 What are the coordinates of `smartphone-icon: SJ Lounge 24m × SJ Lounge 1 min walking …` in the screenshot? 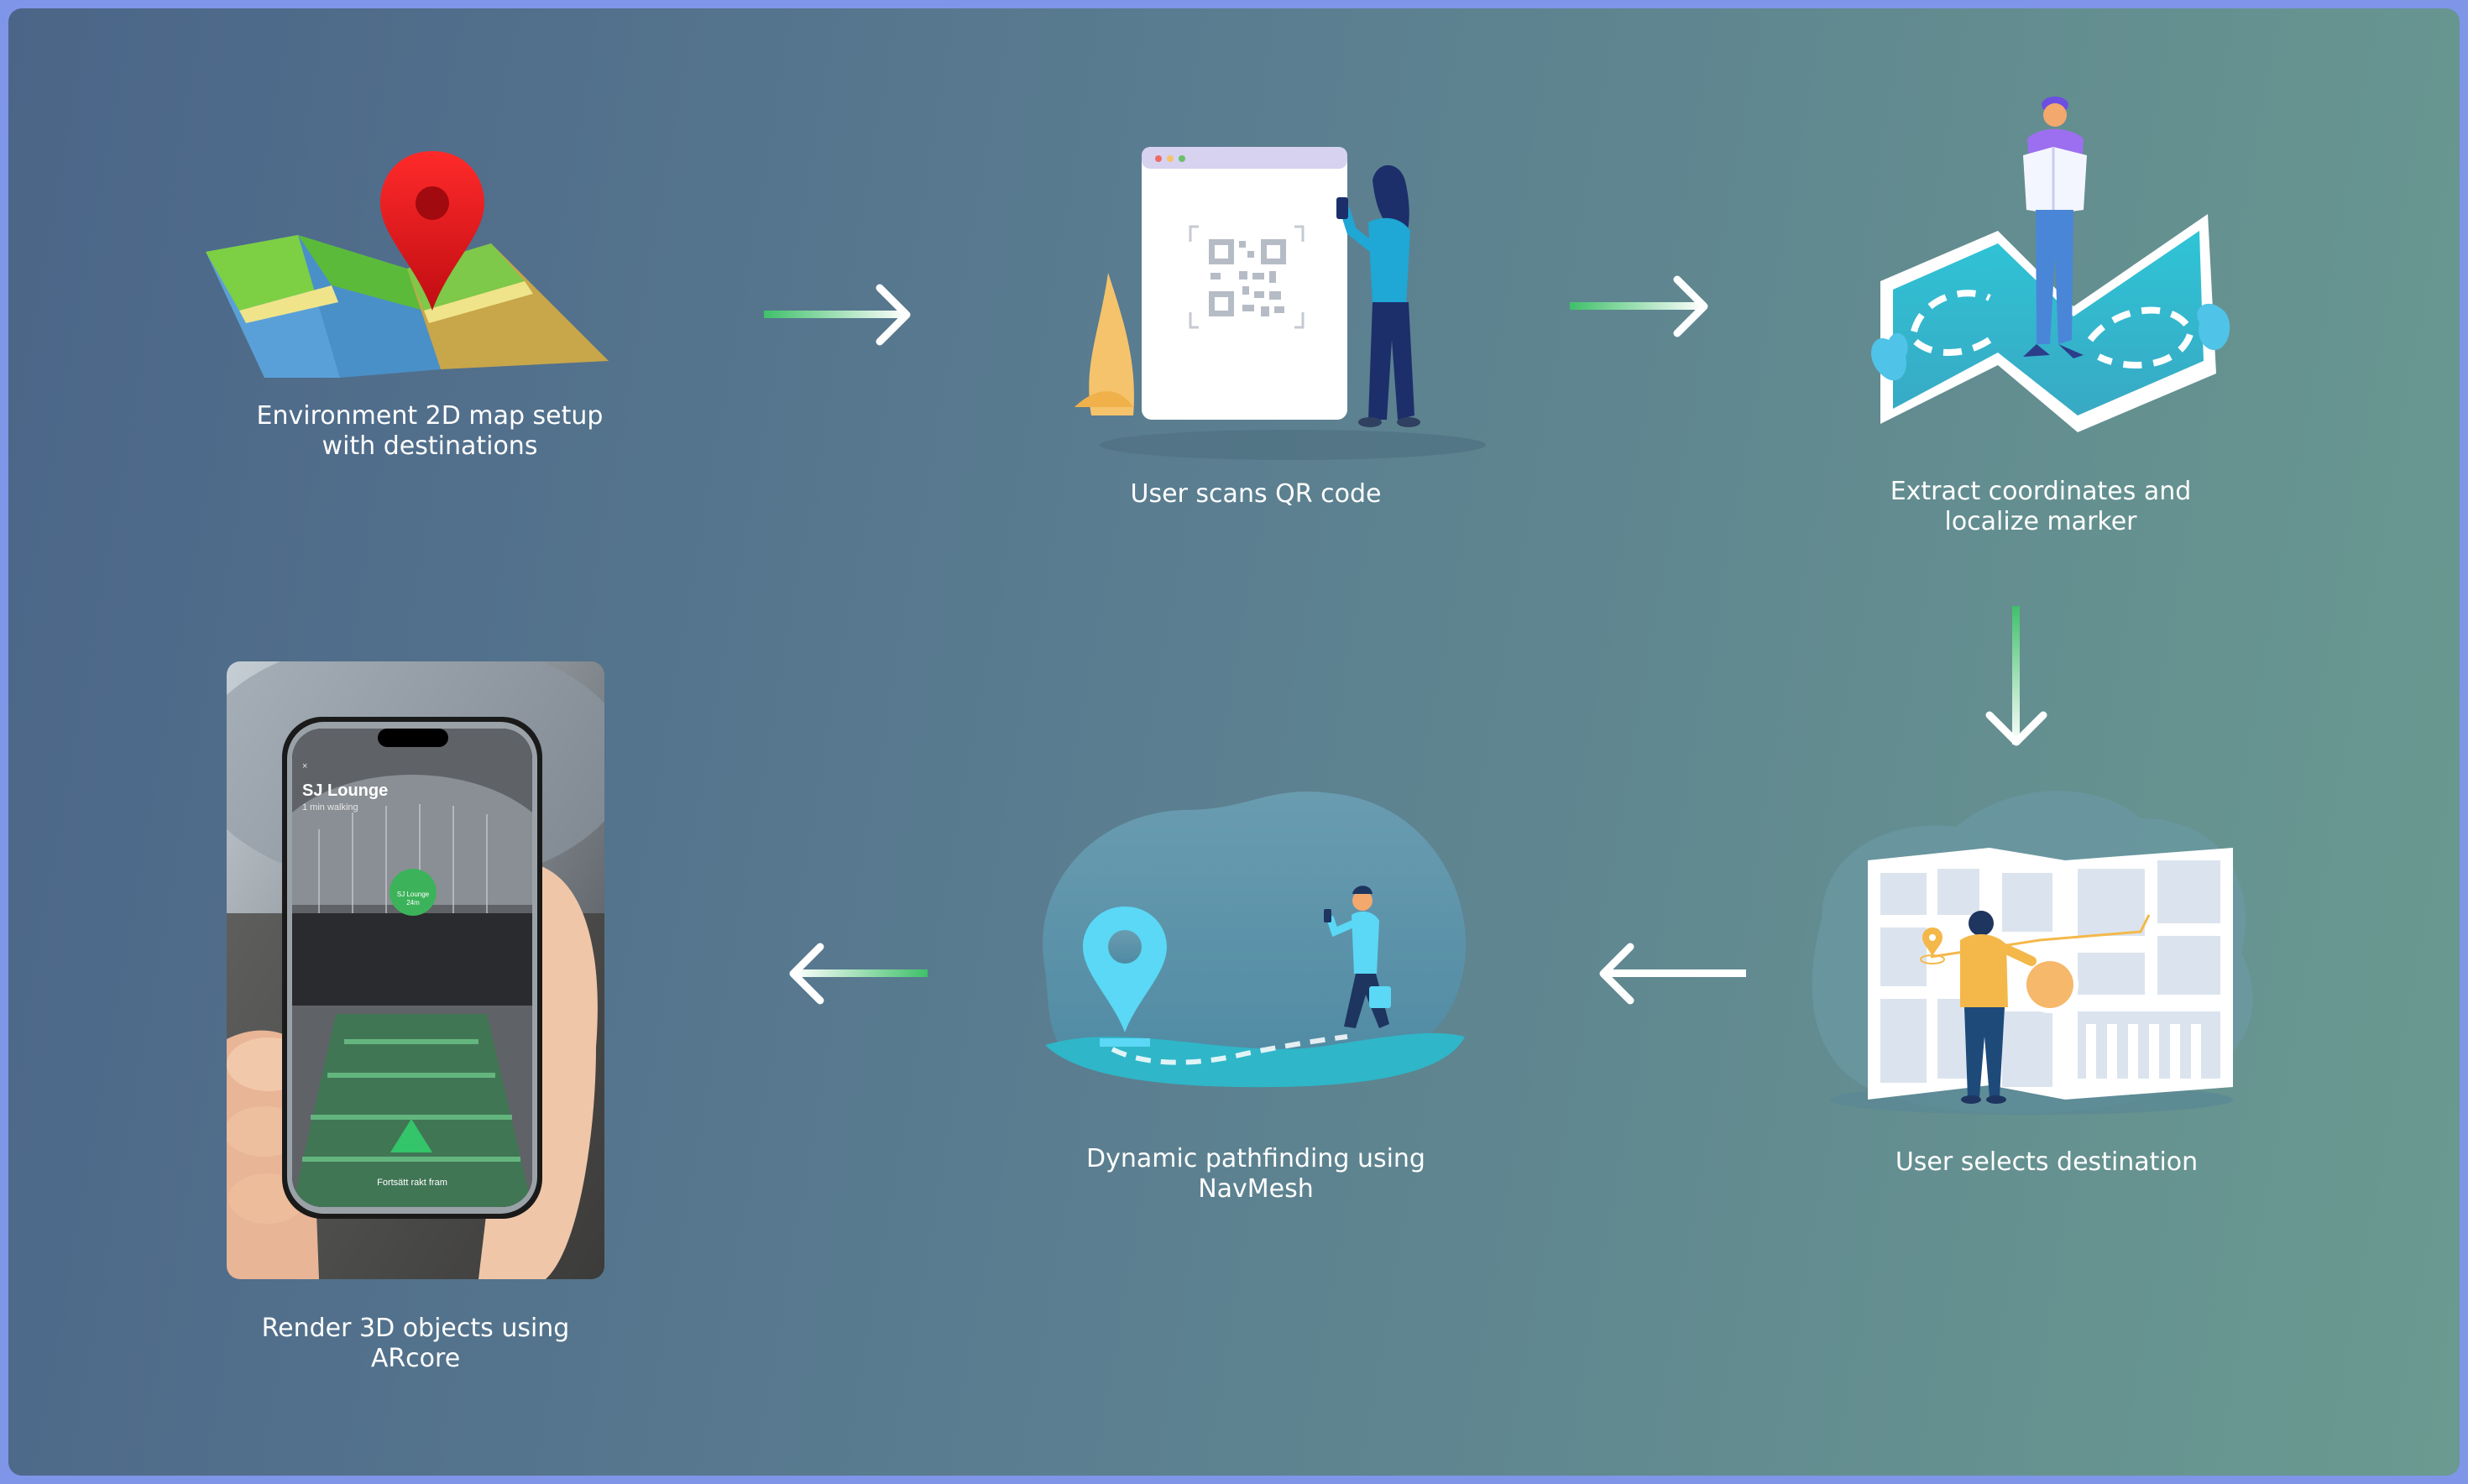 It's located at (412, 968).